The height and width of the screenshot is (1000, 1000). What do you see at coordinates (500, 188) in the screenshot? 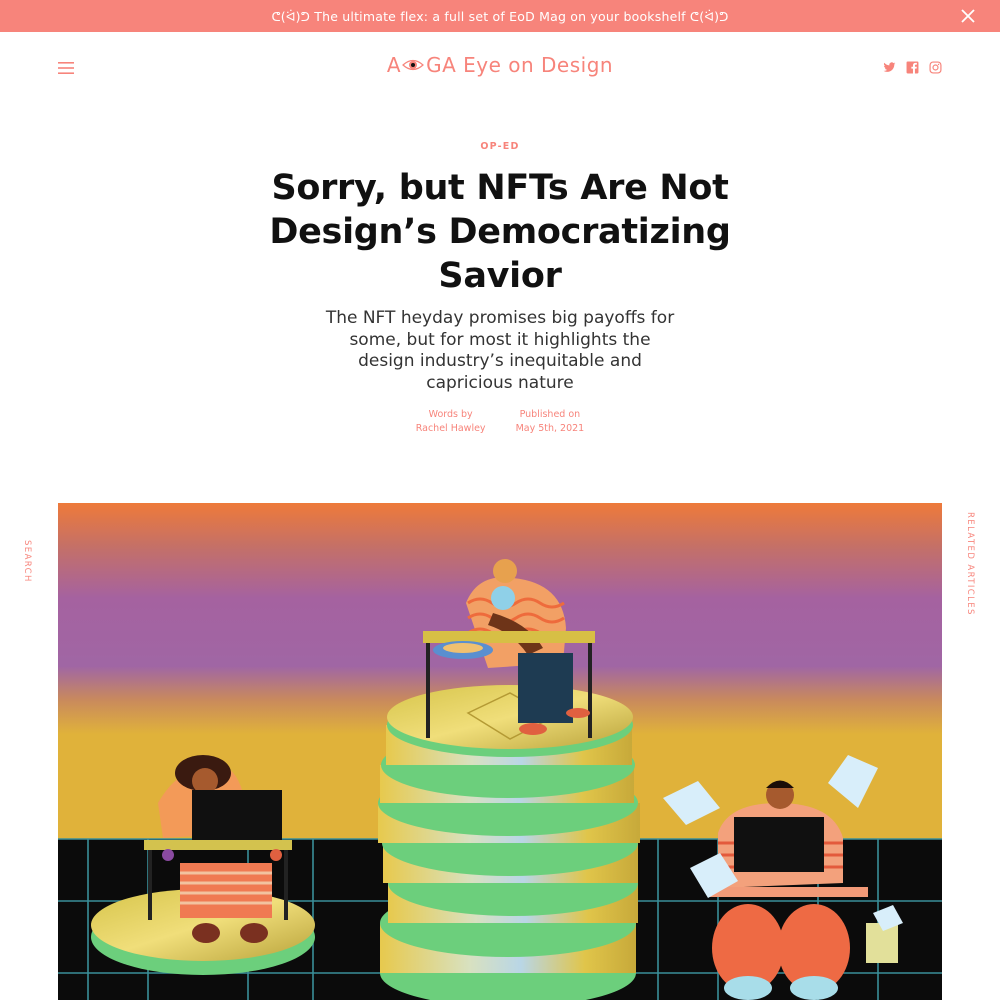
I see `title-line: Sorry, but NFTs Are Not` at bounding box center [500, 188].